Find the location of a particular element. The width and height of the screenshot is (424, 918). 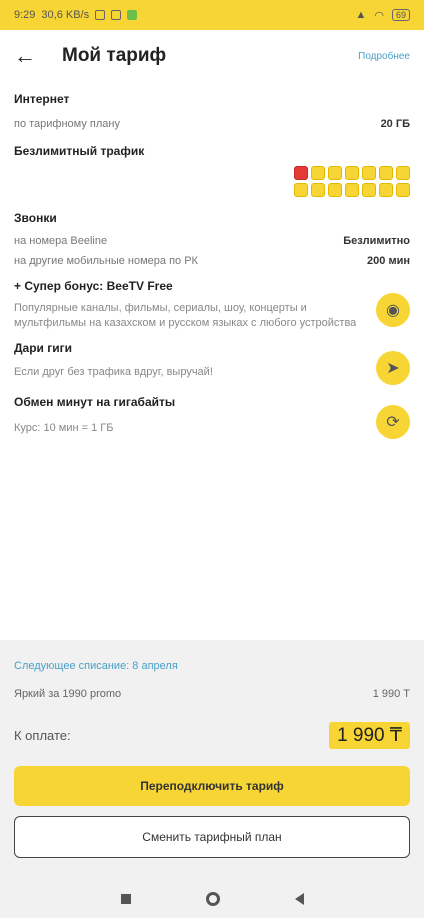

recents-icon is located at coordinates (125, 899).